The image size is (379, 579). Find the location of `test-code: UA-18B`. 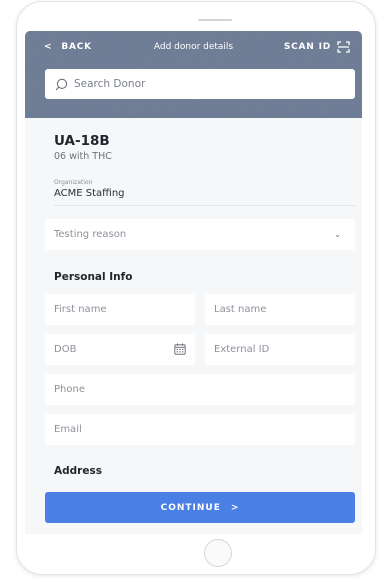

test-code: UA-18B is located at coordinates (82, 141).